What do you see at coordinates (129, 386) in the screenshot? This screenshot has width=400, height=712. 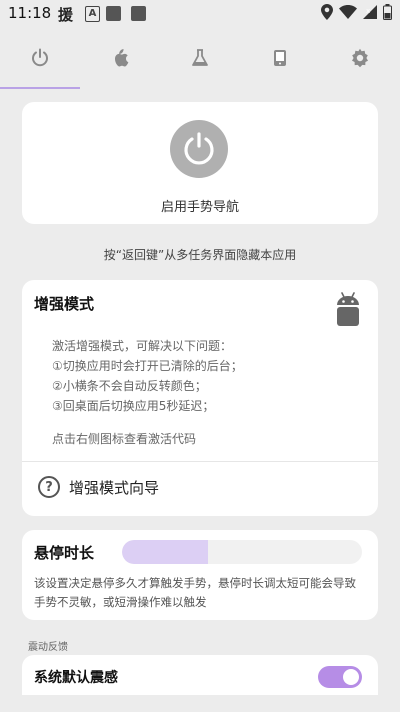 I see `enhanced-line: ②小横条不会自动反转颜色；` at bounding box center [129, 386].